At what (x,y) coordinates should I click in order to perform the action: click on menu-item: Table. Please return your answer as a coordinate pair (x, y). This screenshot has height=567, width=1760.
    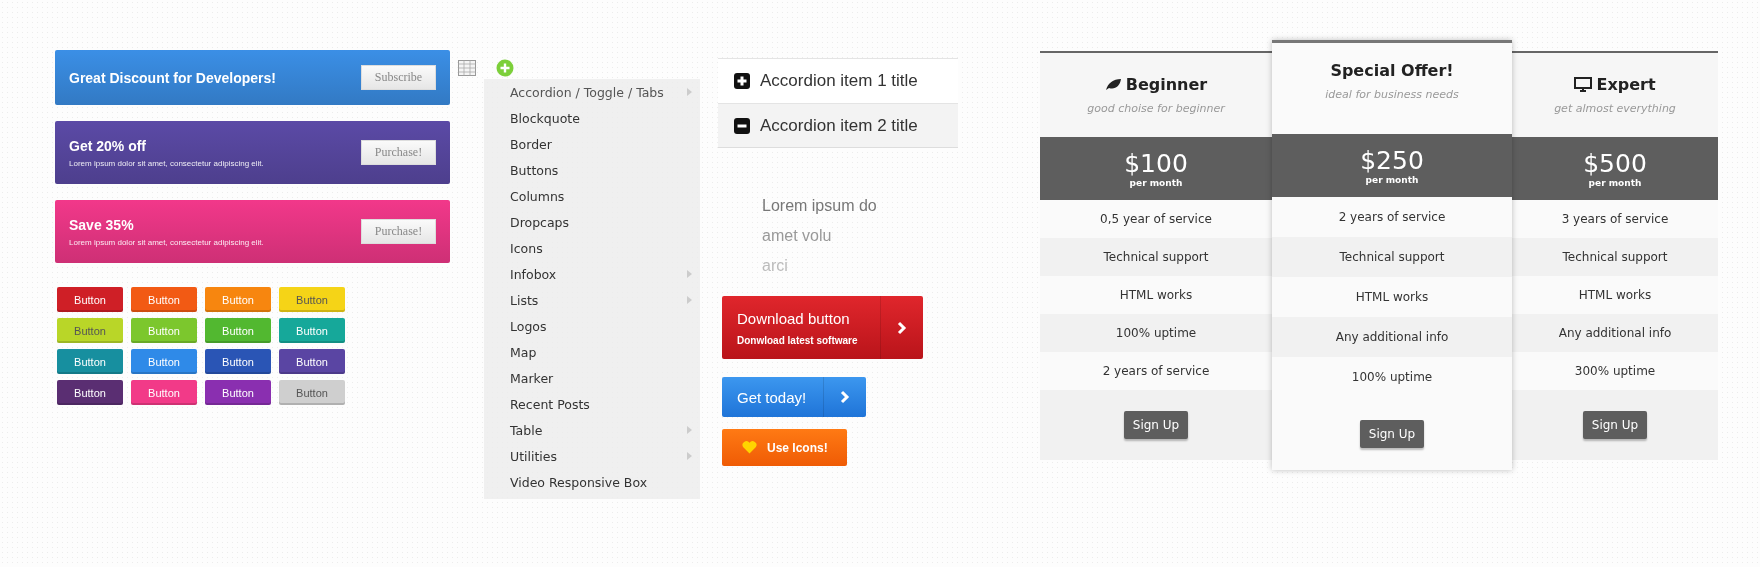
    Looking at the image, I should click on (592, 430).